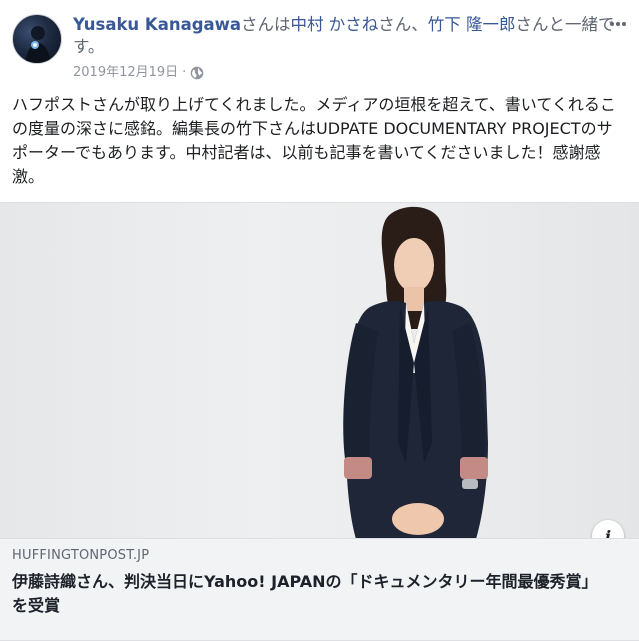 Image resolution: width=639 pixels, height=641 pixels. I want to click on ellipsis-icon, so click(618, 24).